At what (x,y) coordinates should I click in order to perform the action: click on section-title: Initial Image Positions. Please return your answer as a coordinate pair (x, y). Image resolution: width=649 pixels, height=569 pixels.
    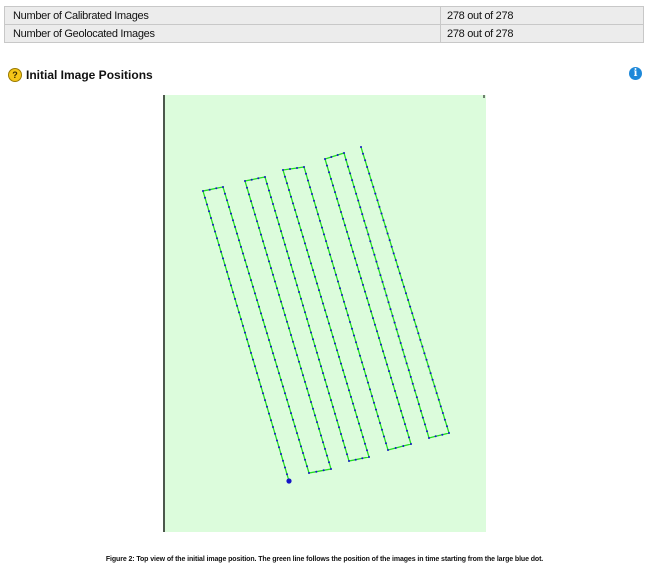
    Looking at the image, I should click on (89, 75).